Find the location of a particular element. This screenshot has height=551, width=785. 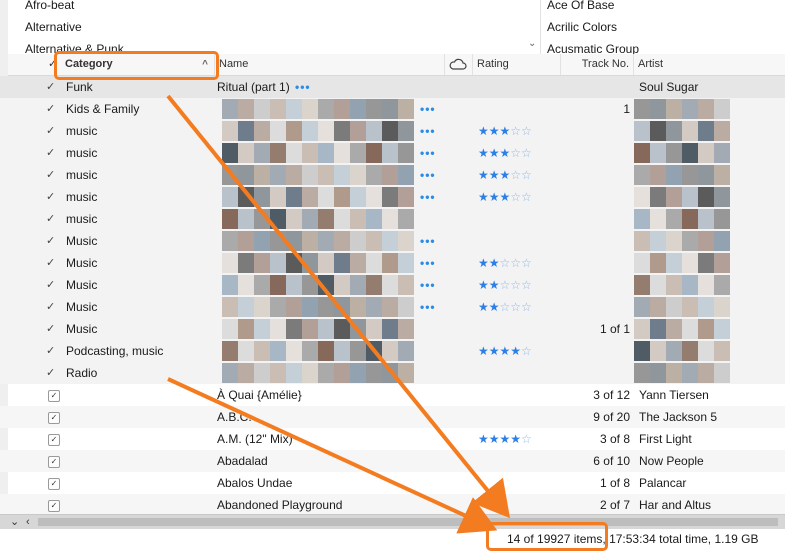

horizontal-scrollbar: ⌄ ‹ is located at coordinates (392, 521).